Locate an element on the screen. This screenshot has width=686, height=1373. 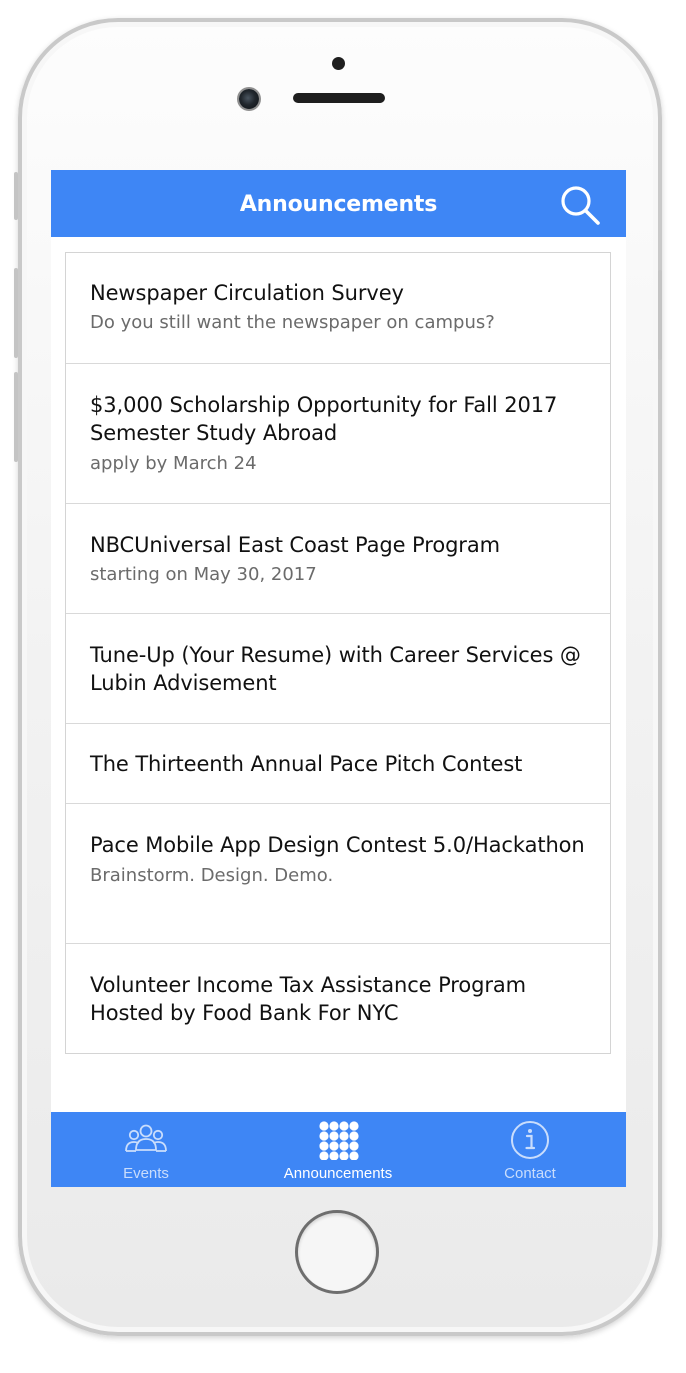
announcement-subtitle: starting on May 30, 2017 is located at coordinates (203, 574).